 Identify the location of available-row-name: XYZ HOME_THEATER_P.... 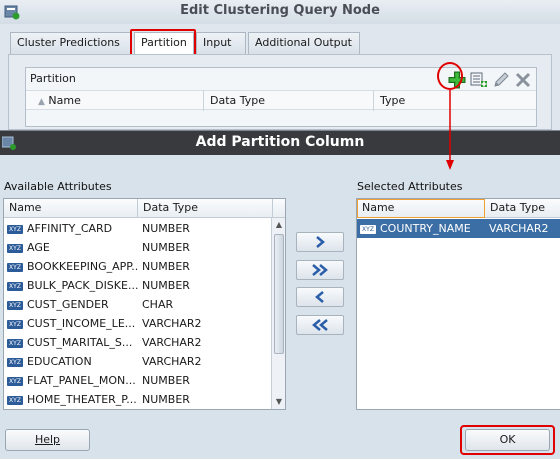
(71, 399).